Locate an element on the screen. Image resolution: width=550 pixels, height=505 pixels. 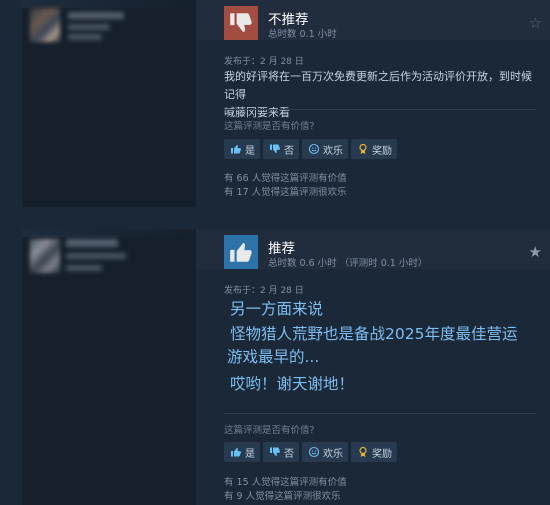
playtime-hours: 总时数 0.6 小时 （评测时 0.1 小时） is located at coordinates (348, 263).